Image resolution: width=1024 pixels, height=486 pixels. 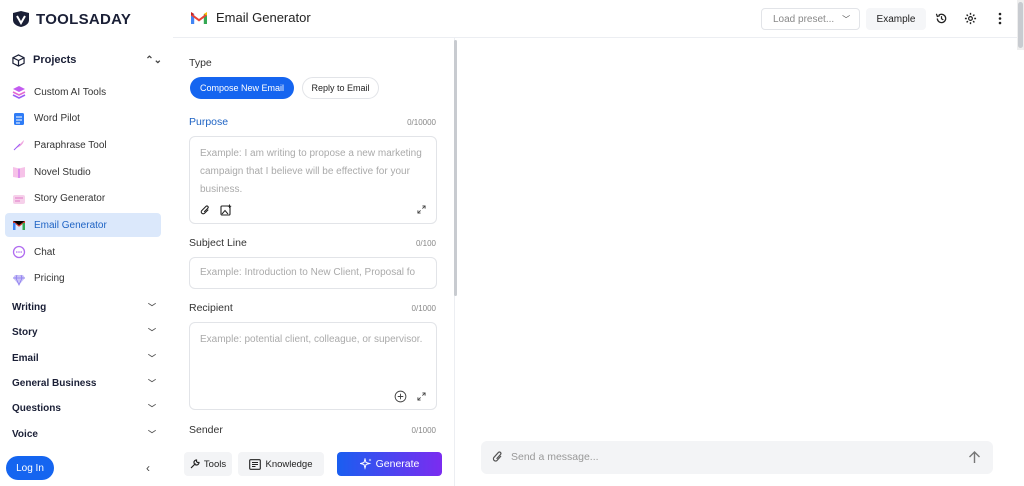 What do you see at coordinates (153, 60) in the screenshot?
I see `chevron-updown-icon: ⌃⌄` at bounding box center [153, 60].